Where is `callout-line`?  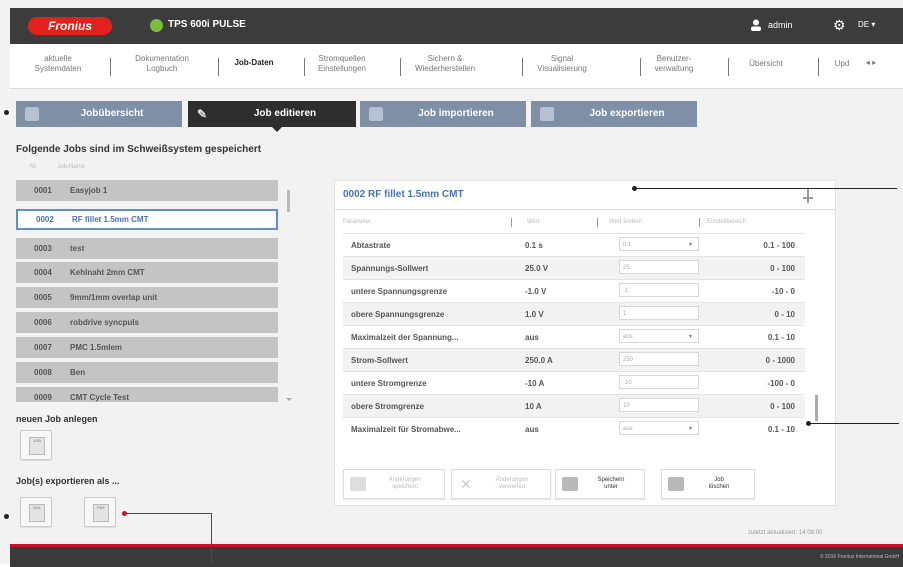 callout-line is located at coordinates (854, 423).